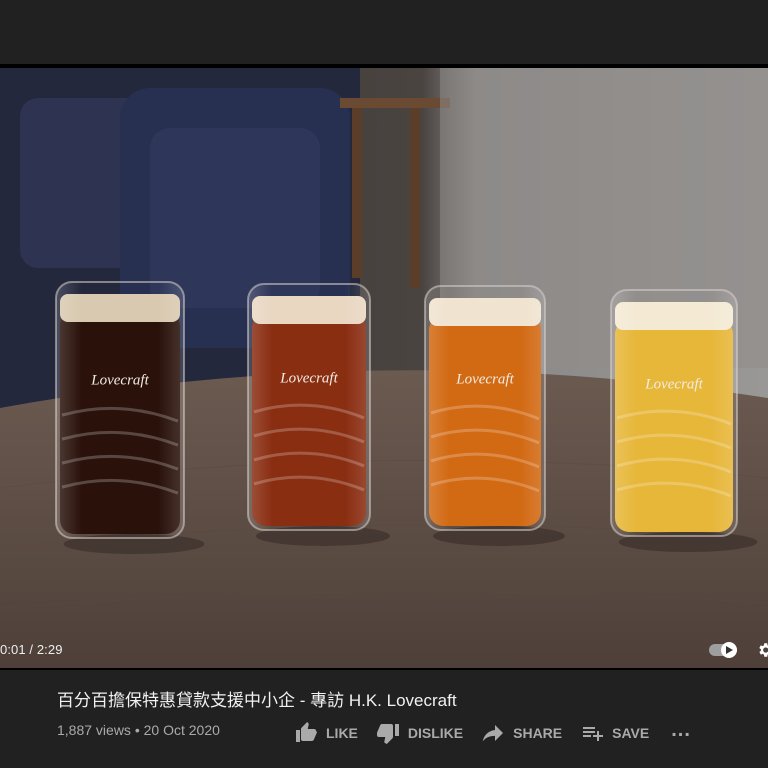 This screenshot has width=768, height=768. I want to click on share-button: SHARE, so click(521, 733).